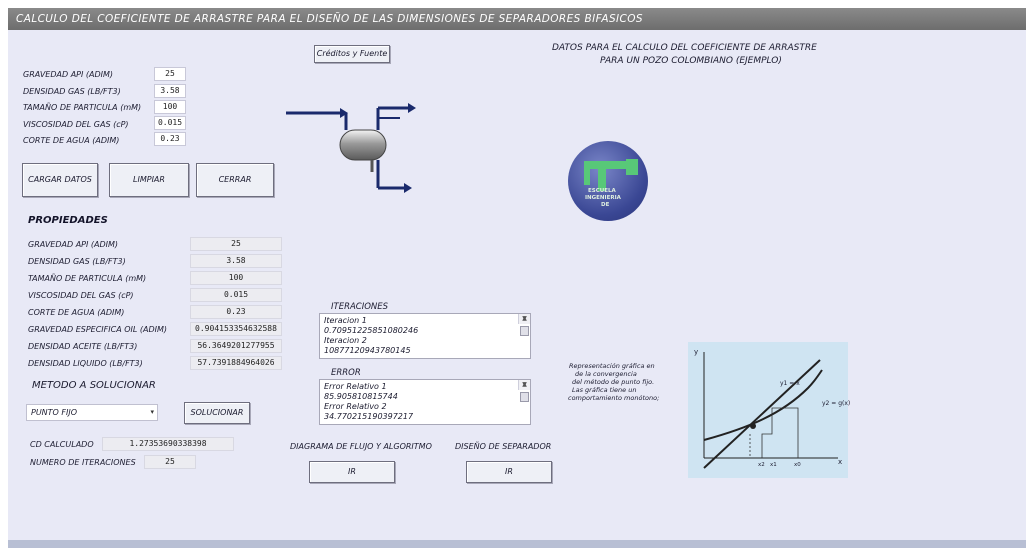  I want to click on convergence-graph-image, so click(770, 410).